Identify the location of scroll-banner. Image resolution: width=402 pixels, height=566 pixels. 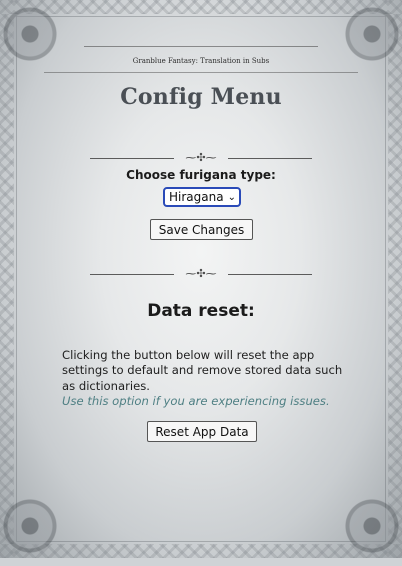
(201, 52).